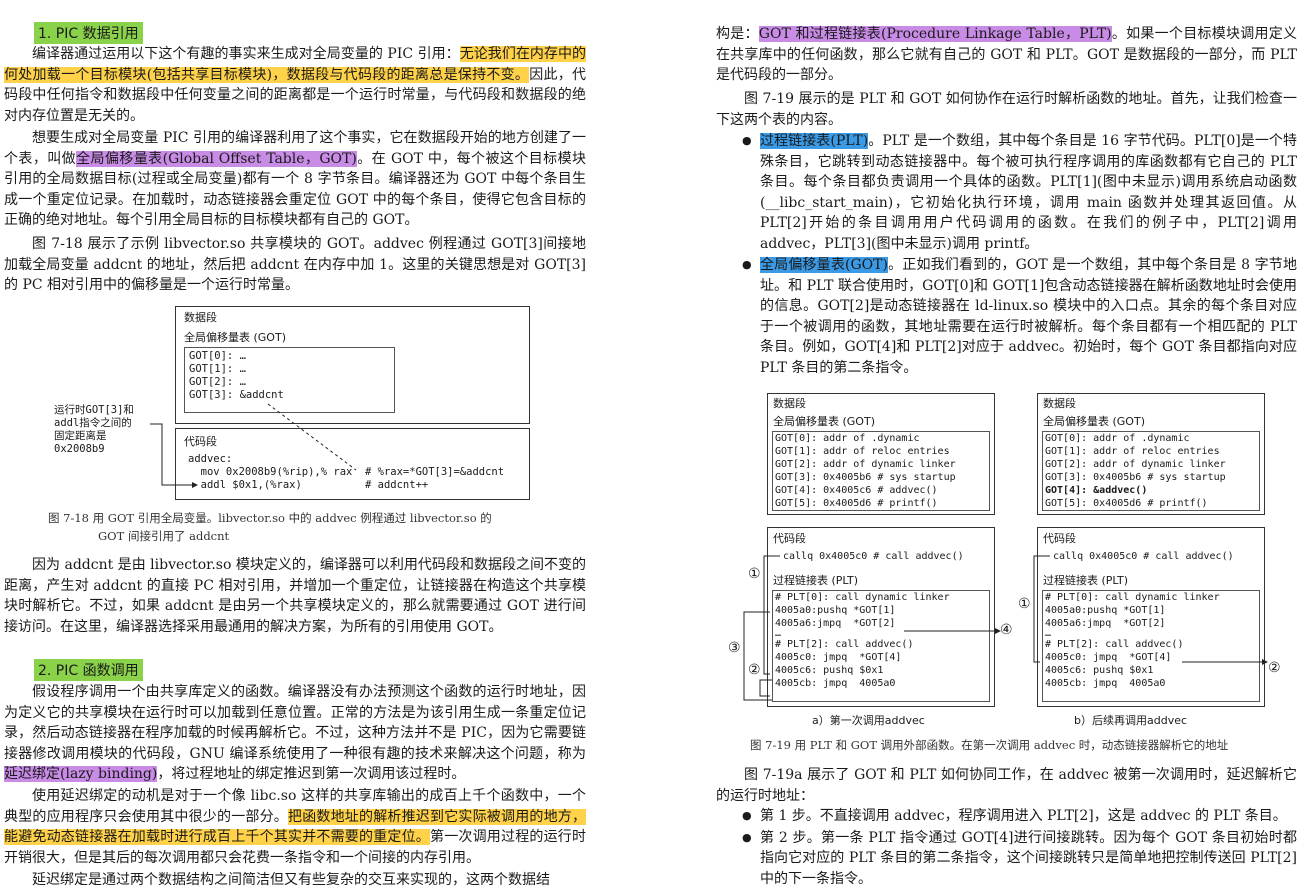  What do you see at coordinates (81, 774) in the screenshot?
I see `highlight-purple: 延迟绑定(lazy binding)` at bounding box center [81, 774].